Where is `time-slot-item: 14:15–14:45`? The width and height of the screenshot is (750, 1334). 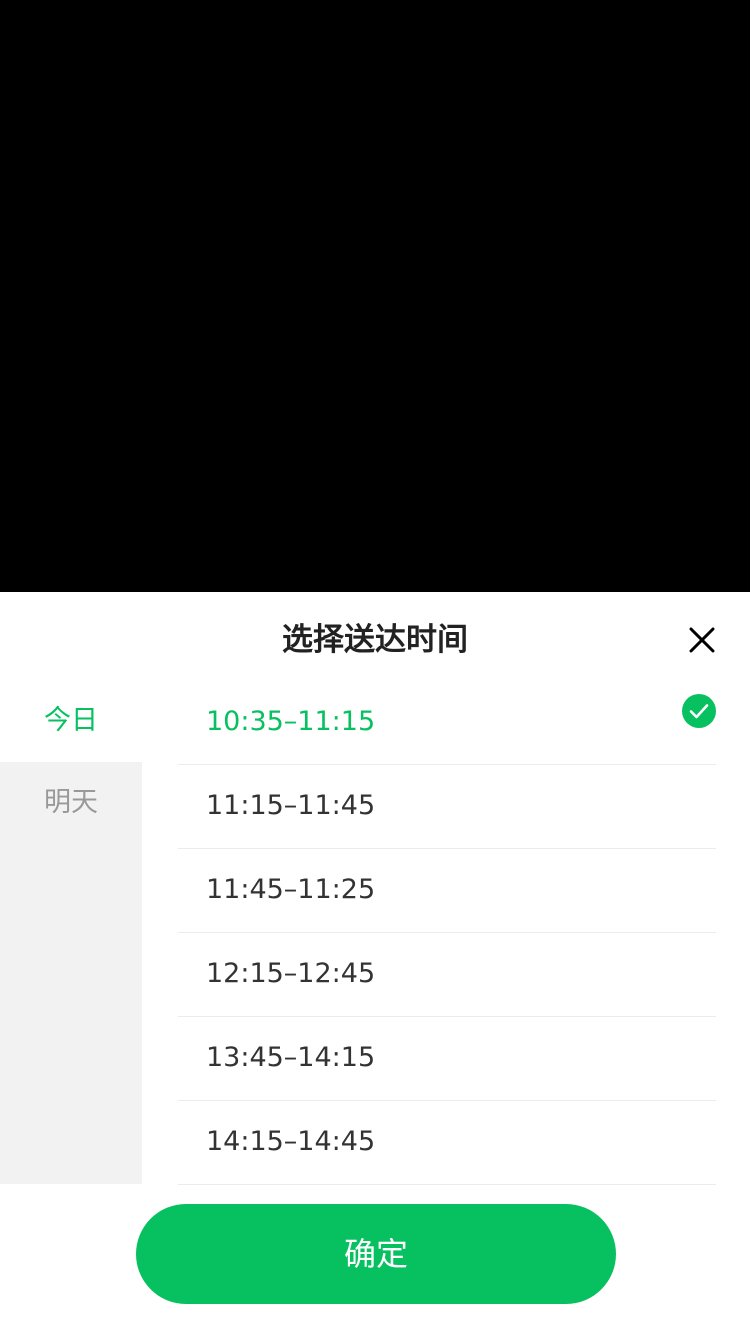 time-slot-item: 14:15–14:45 is located at coordinates (447, 1142).